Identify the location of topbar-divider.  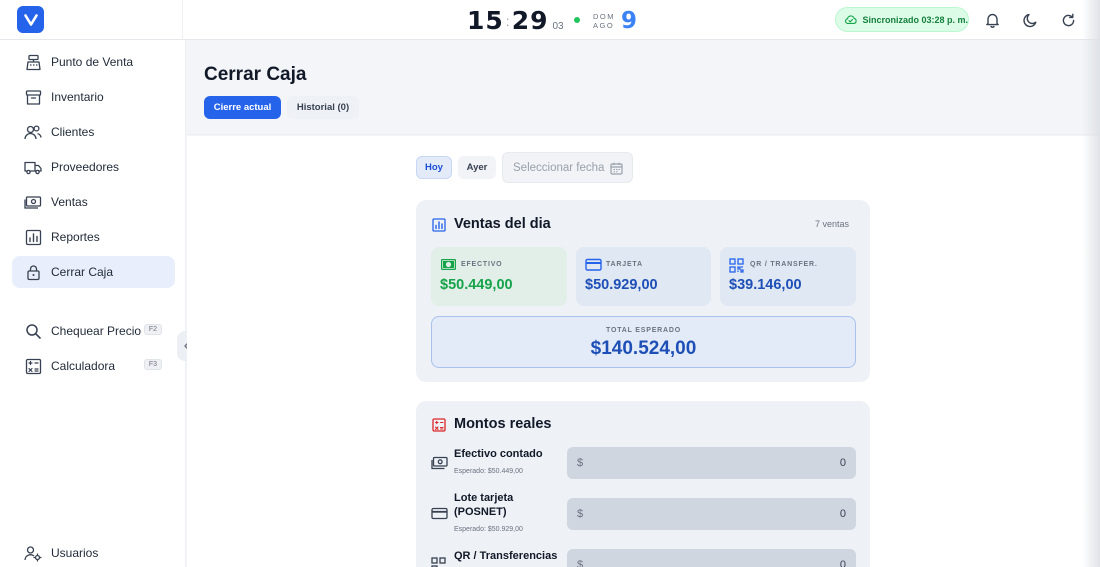
(182, 20).